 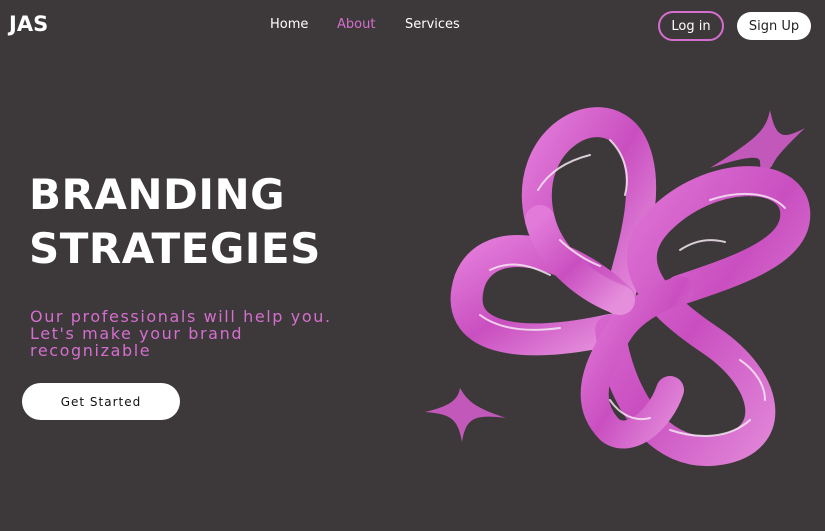 What do you see at coordinates (691, 26) in the screenshot?
I see `login-button: Log in` at bounding box center [691, 26].